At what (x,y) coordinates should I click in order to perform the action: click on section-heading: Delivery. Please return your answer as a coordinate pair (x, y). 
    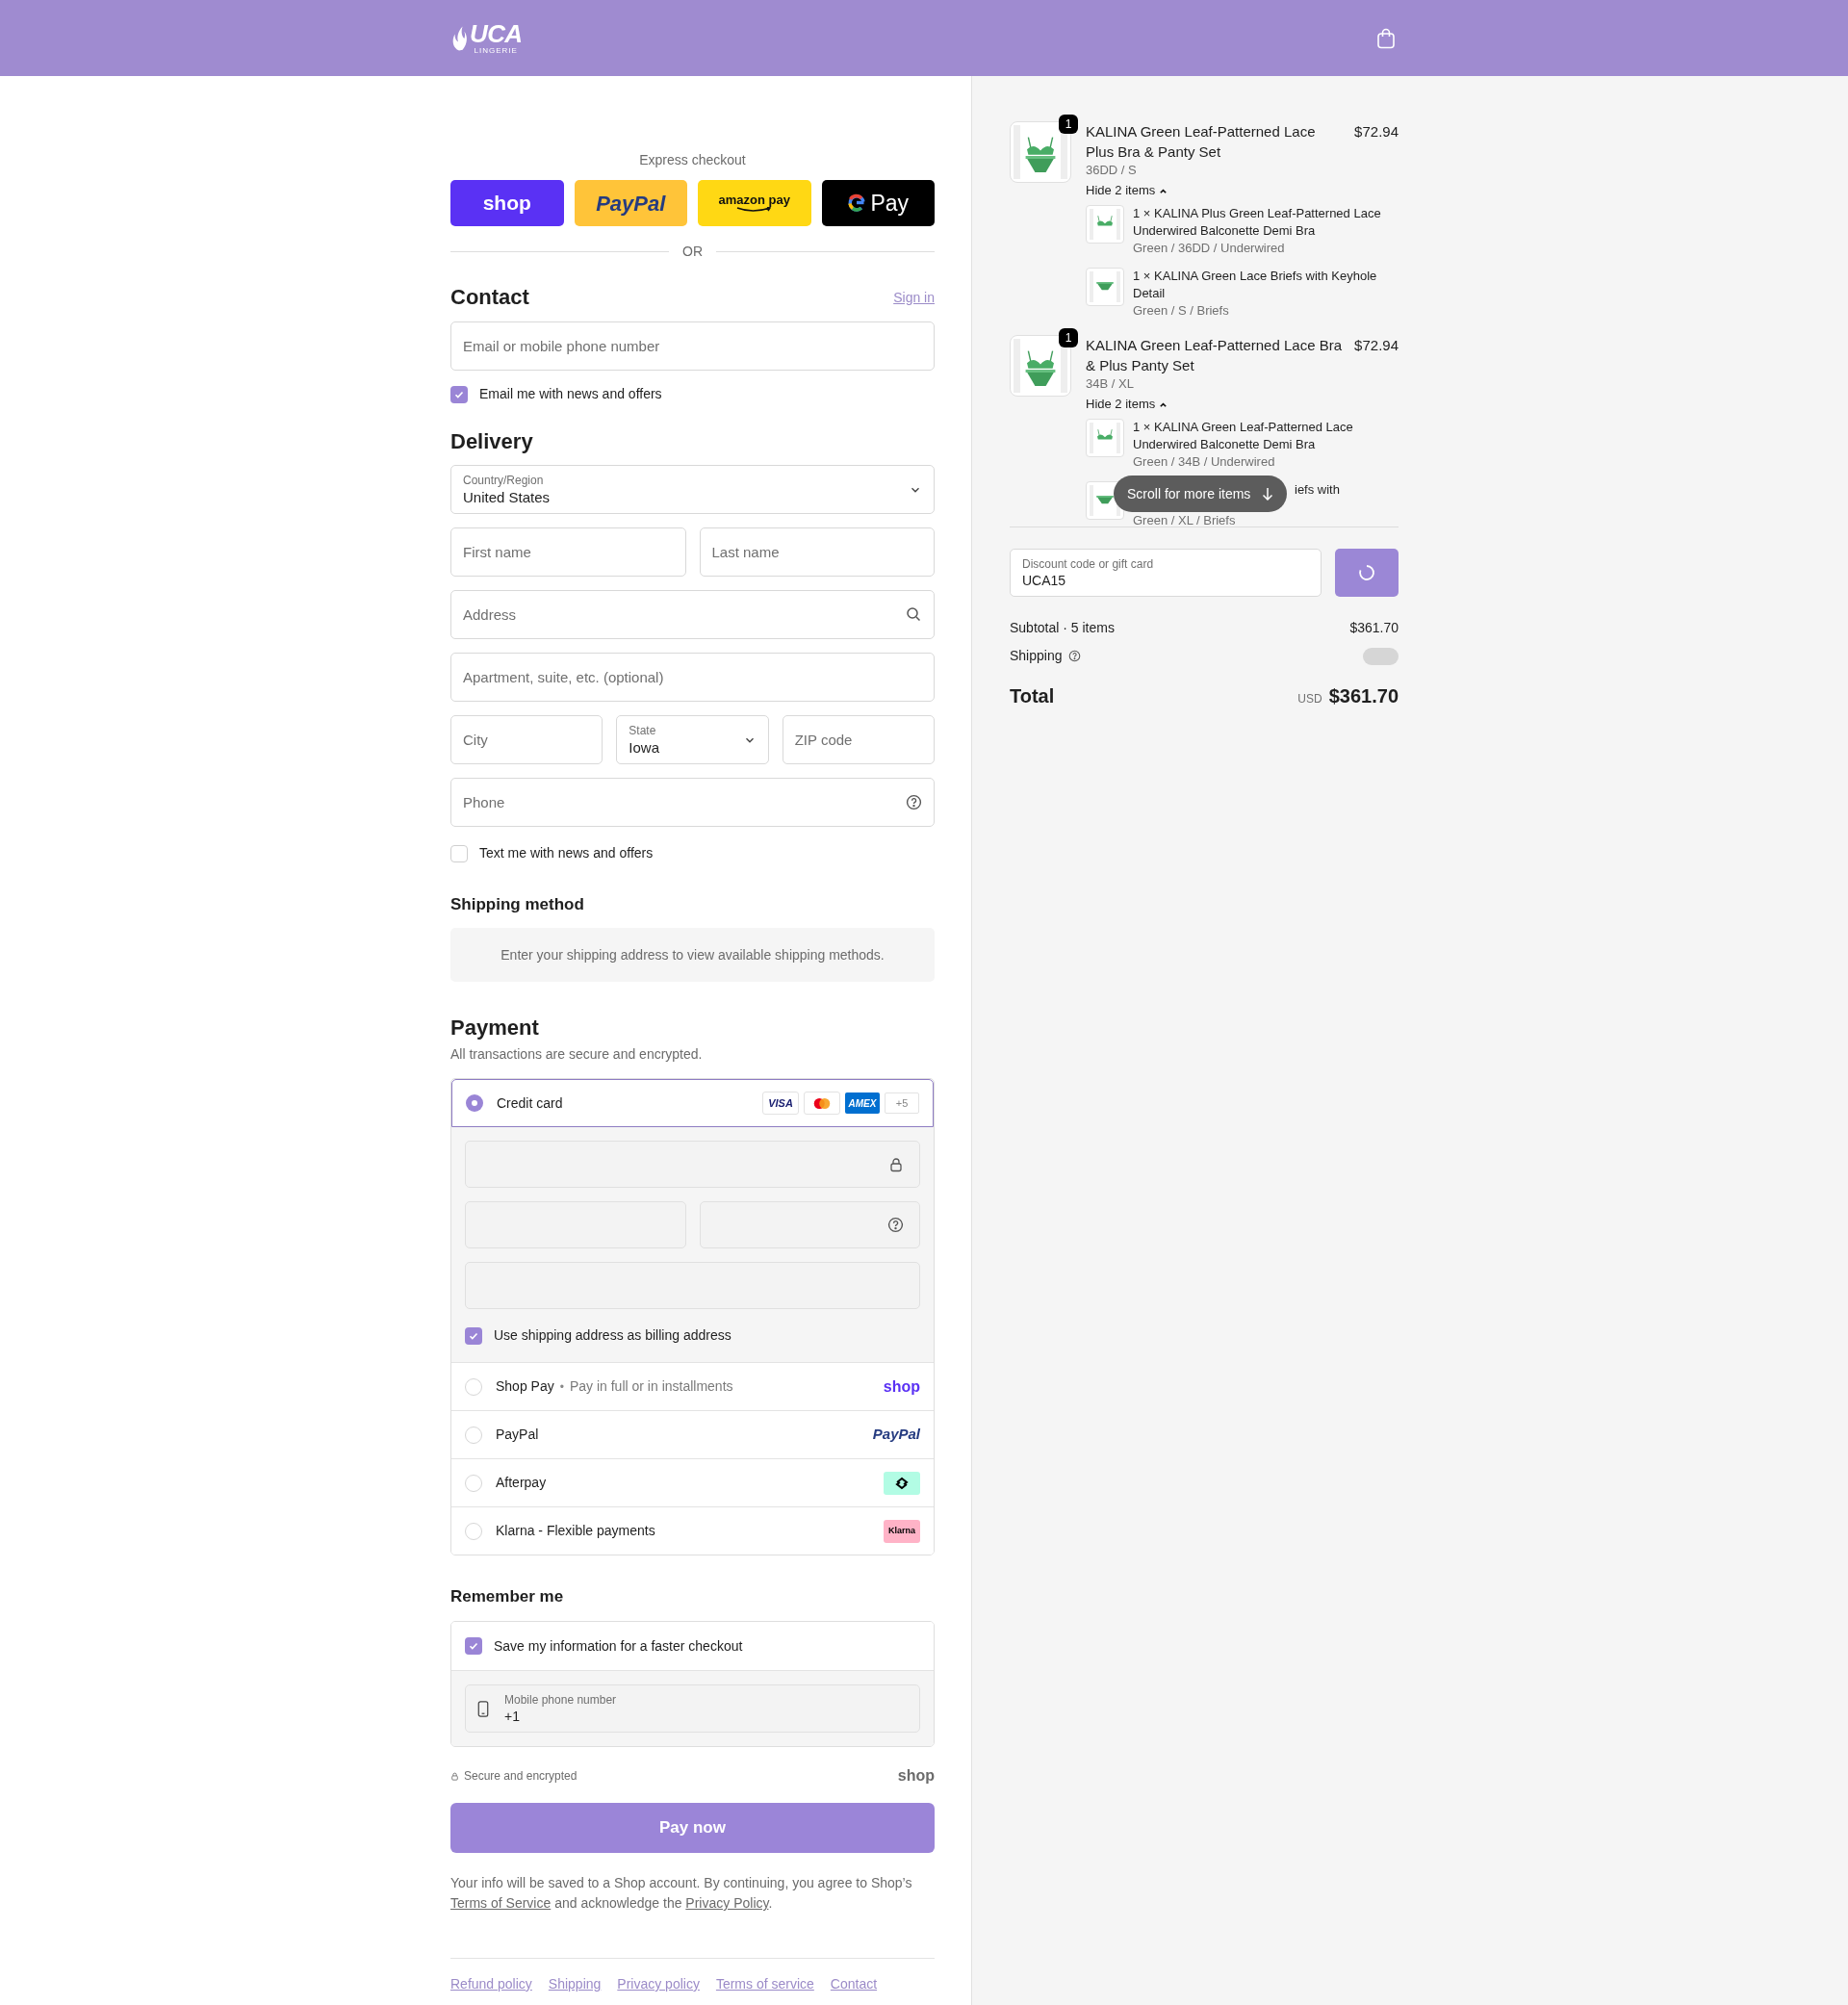
    Looking at the image, I should click on (492, 442).